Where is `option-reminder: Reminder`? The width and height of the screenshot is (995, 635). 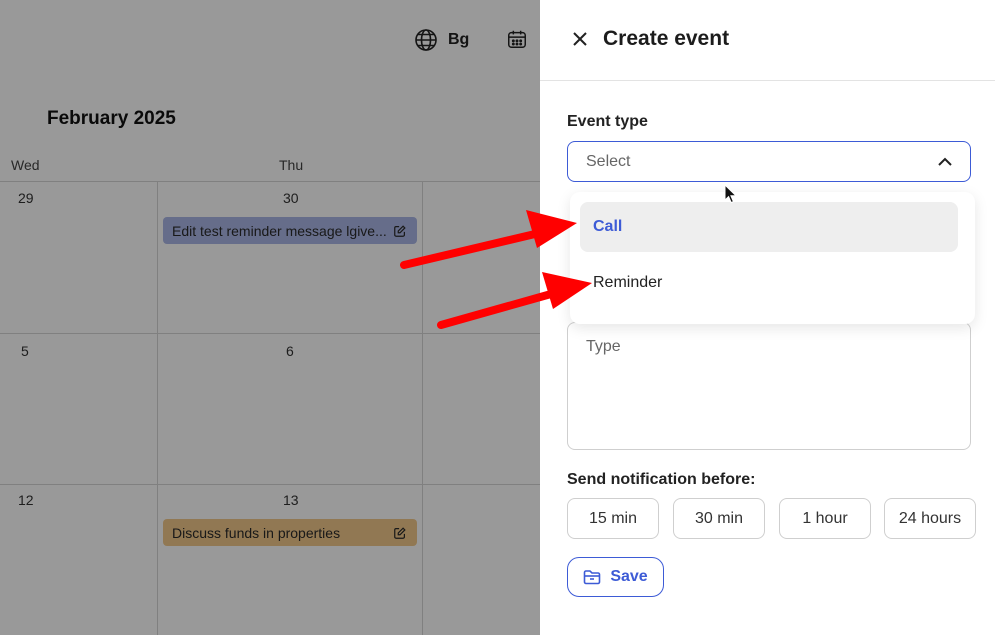 option-reminder: Reminder is located at coordinates (769, 283).